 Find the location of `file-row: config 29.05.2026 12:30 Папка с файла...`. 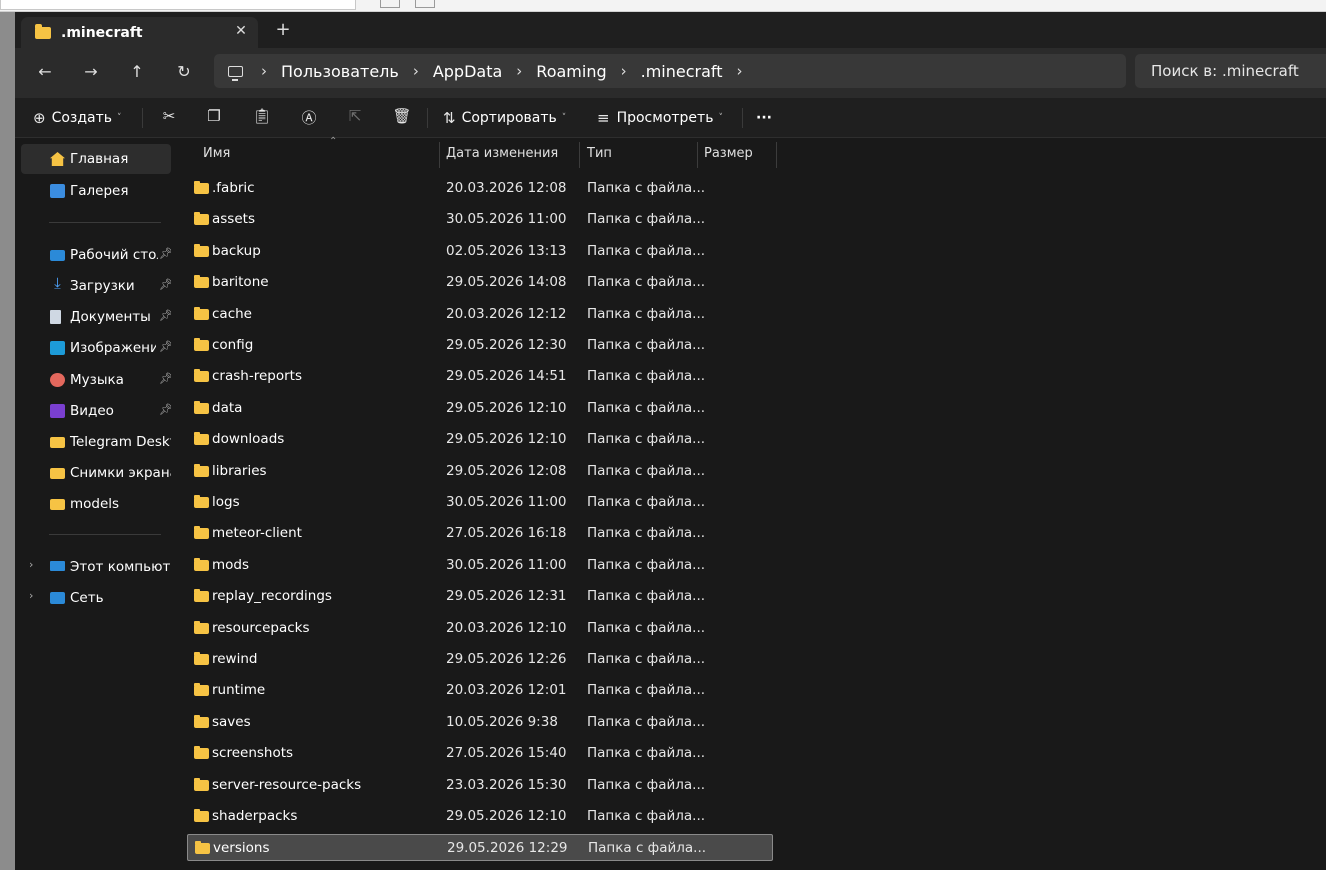

file-row: config 29.05.2026 12:30 Папка с файла... is located at coordinates (480, 345).